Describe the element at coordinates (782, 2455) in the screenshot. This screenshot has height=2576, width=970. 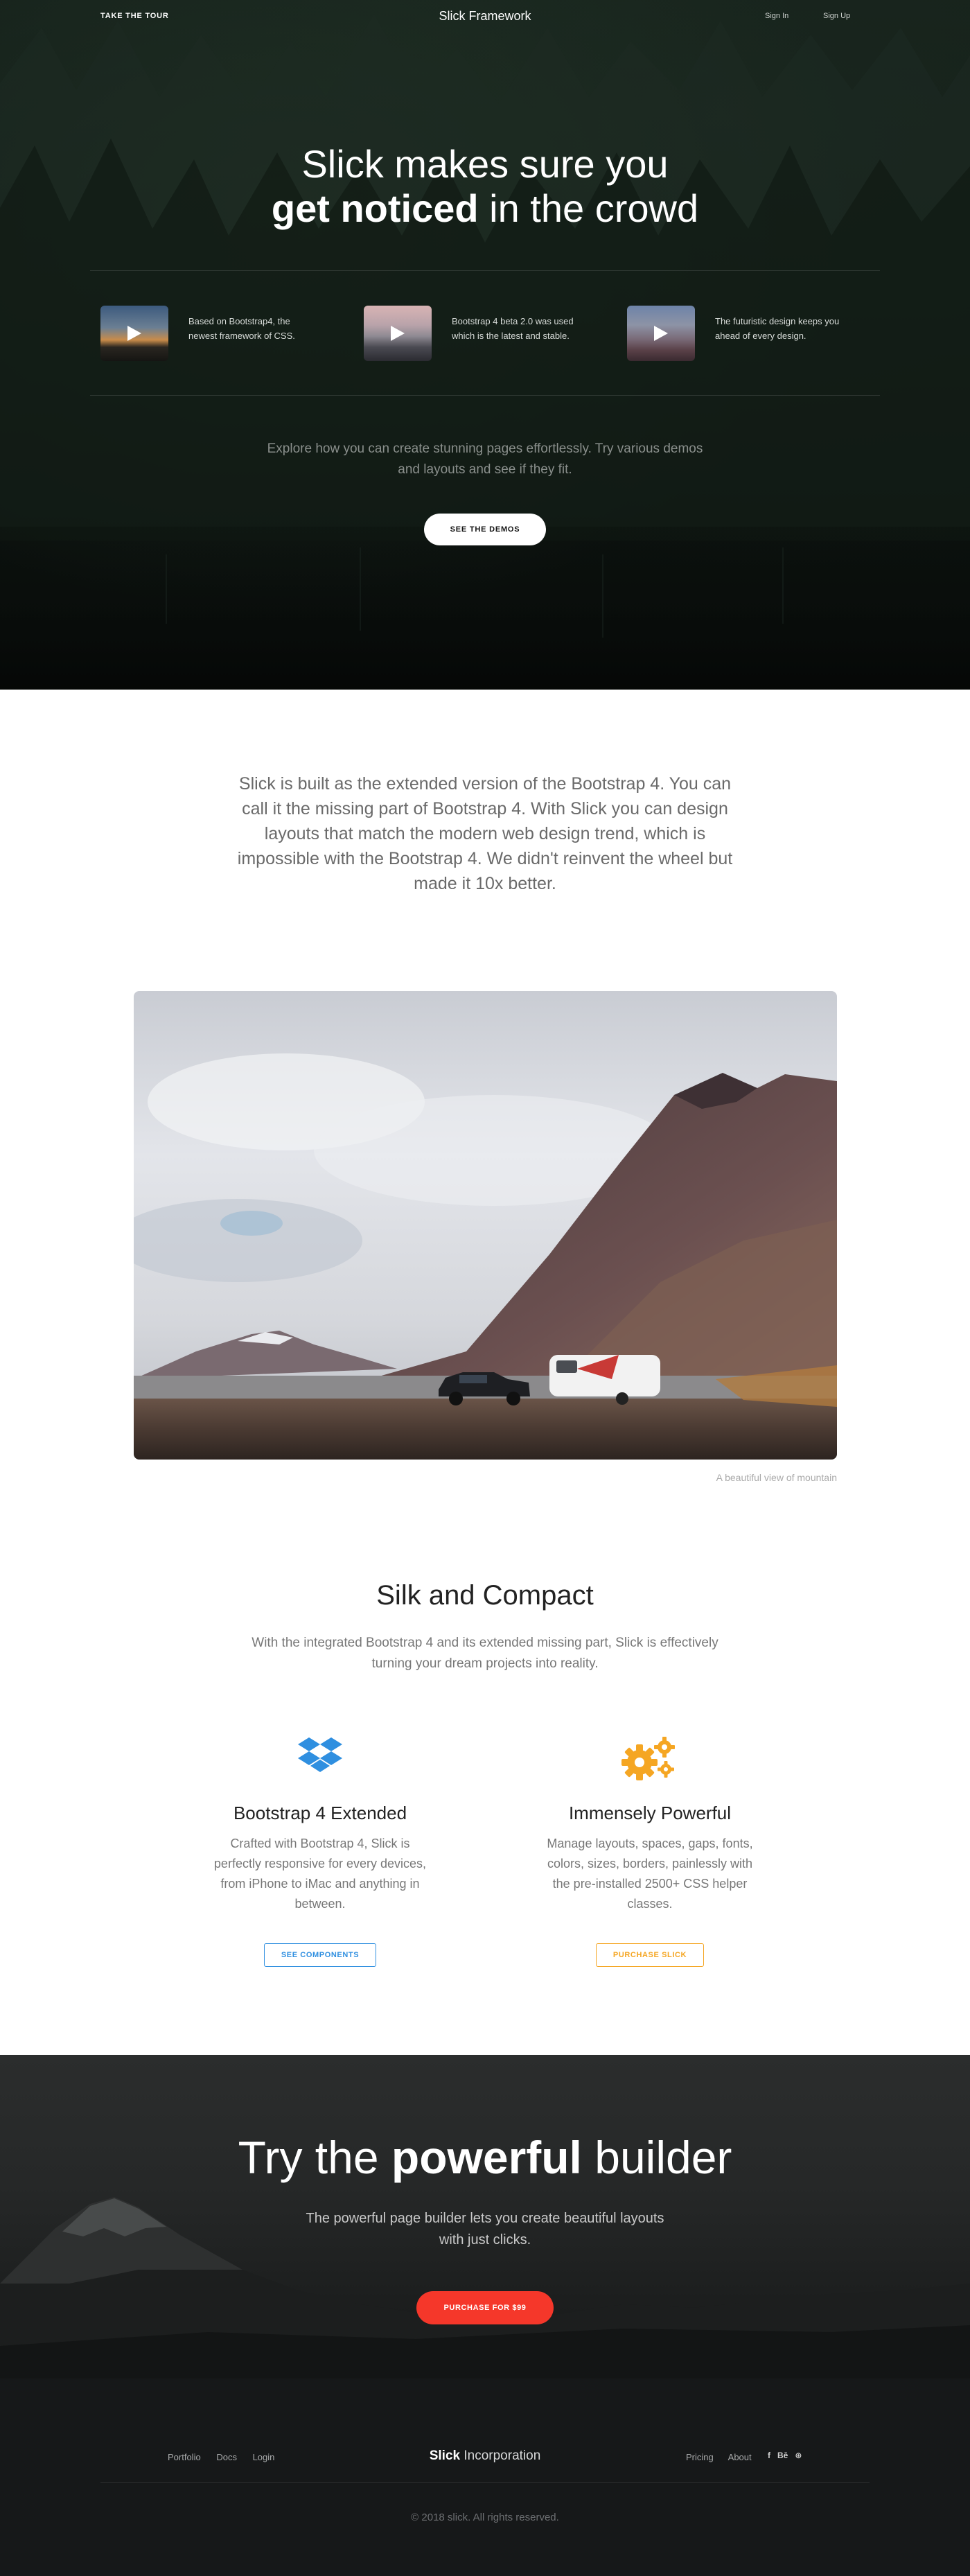
I see `behance-icon: Bē` at that location.